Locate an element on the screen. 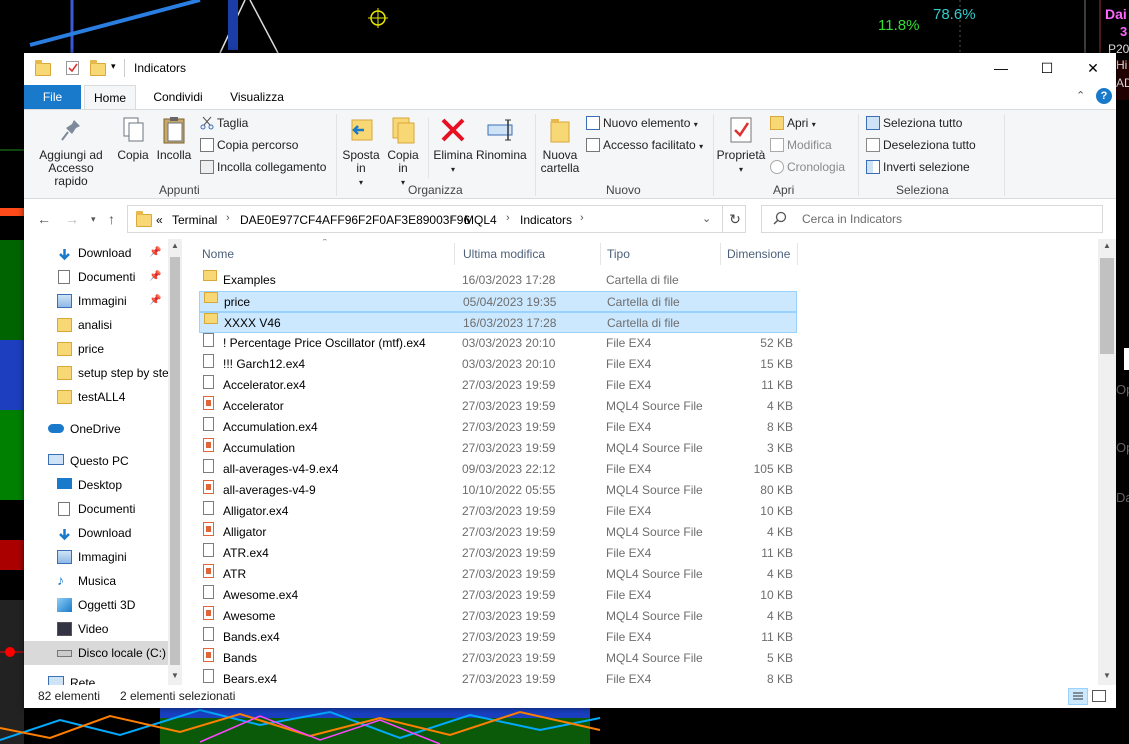 The image size is (1129, 744). delete-button: Elimina ▾ is located at coordinates (453, 145).